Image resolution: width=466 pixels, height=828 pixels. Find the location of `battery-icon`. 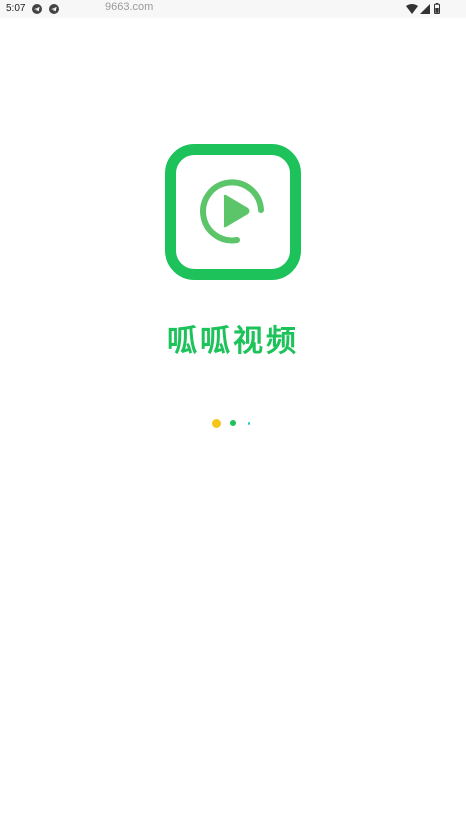

battery-icon is located at coordinates (437, 8).